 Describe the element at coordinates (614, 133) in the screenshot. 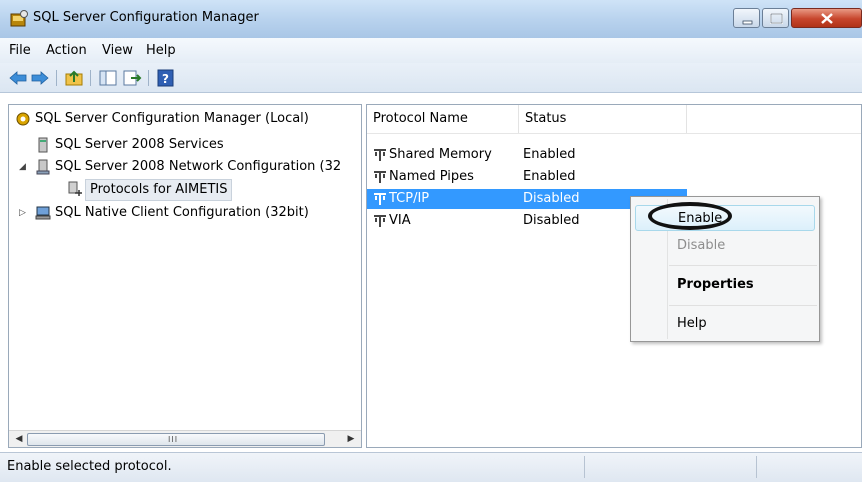

I see `header-divider` at that location.